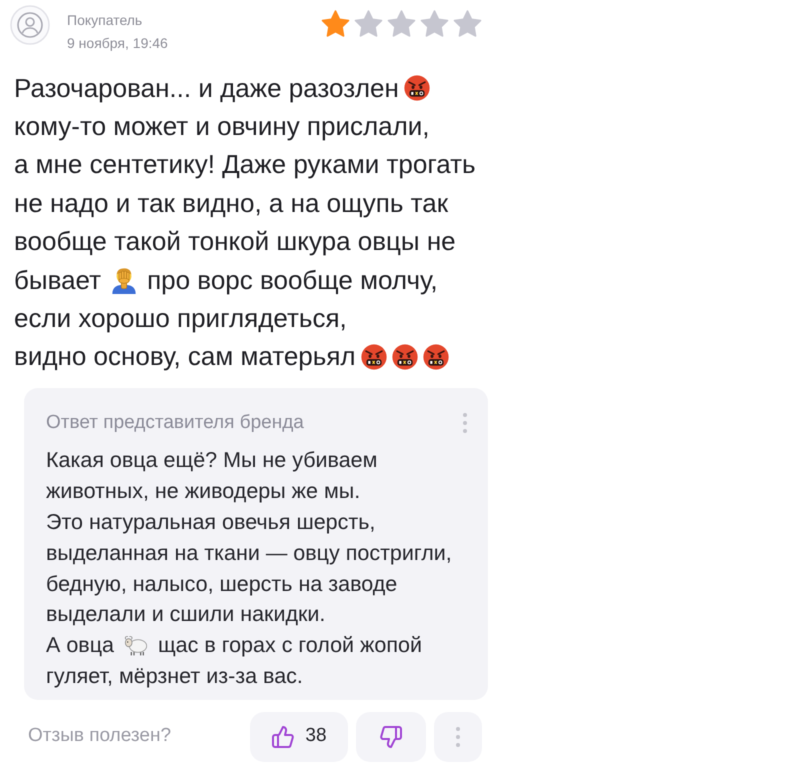 Image resolution: width=791 pixels, height=768 pixels. What do you see at coordinates (292, 280) in the screenshot?
I see `review-text: про ворс вообще молчу,` at bounding box center [292, 280].